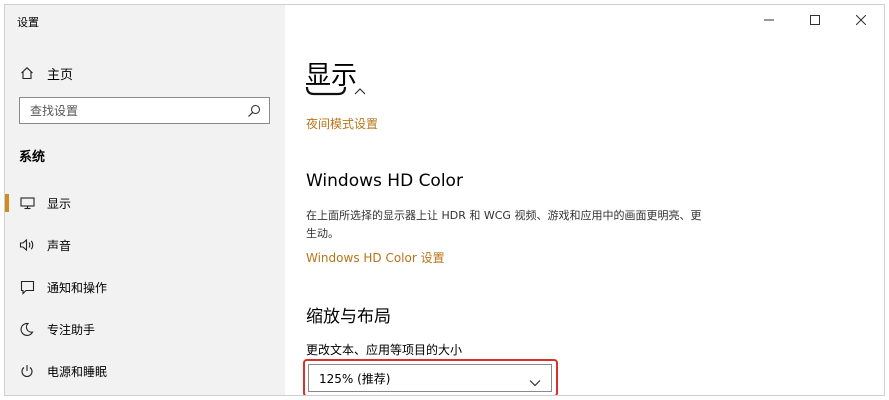 This screenshot has width=889, height=400. Describe the element at coordinates (145, 245) in the screenshot. I see `sidebar-item-sound: 声音` at that location.